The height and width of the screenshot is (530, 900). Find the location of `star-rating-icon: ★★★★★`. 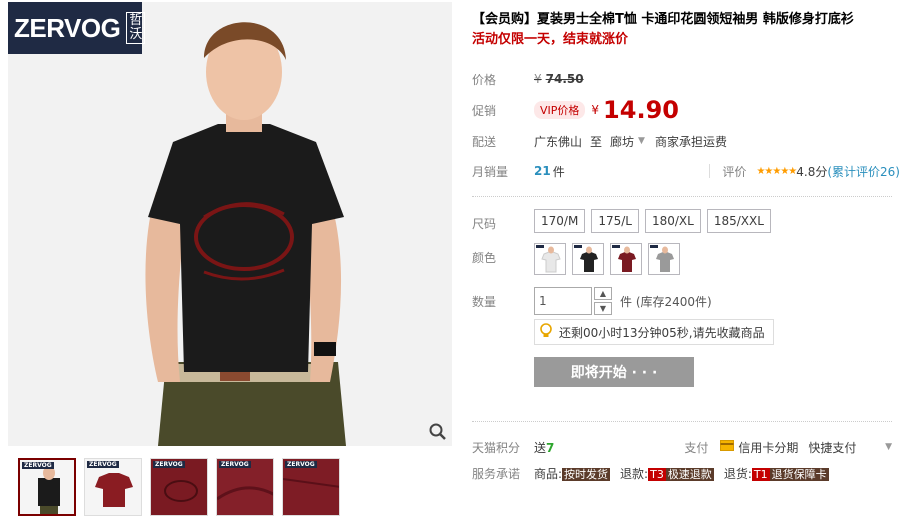

star-rating-icon: ★★★★★ is located at coordinates (776, 171).